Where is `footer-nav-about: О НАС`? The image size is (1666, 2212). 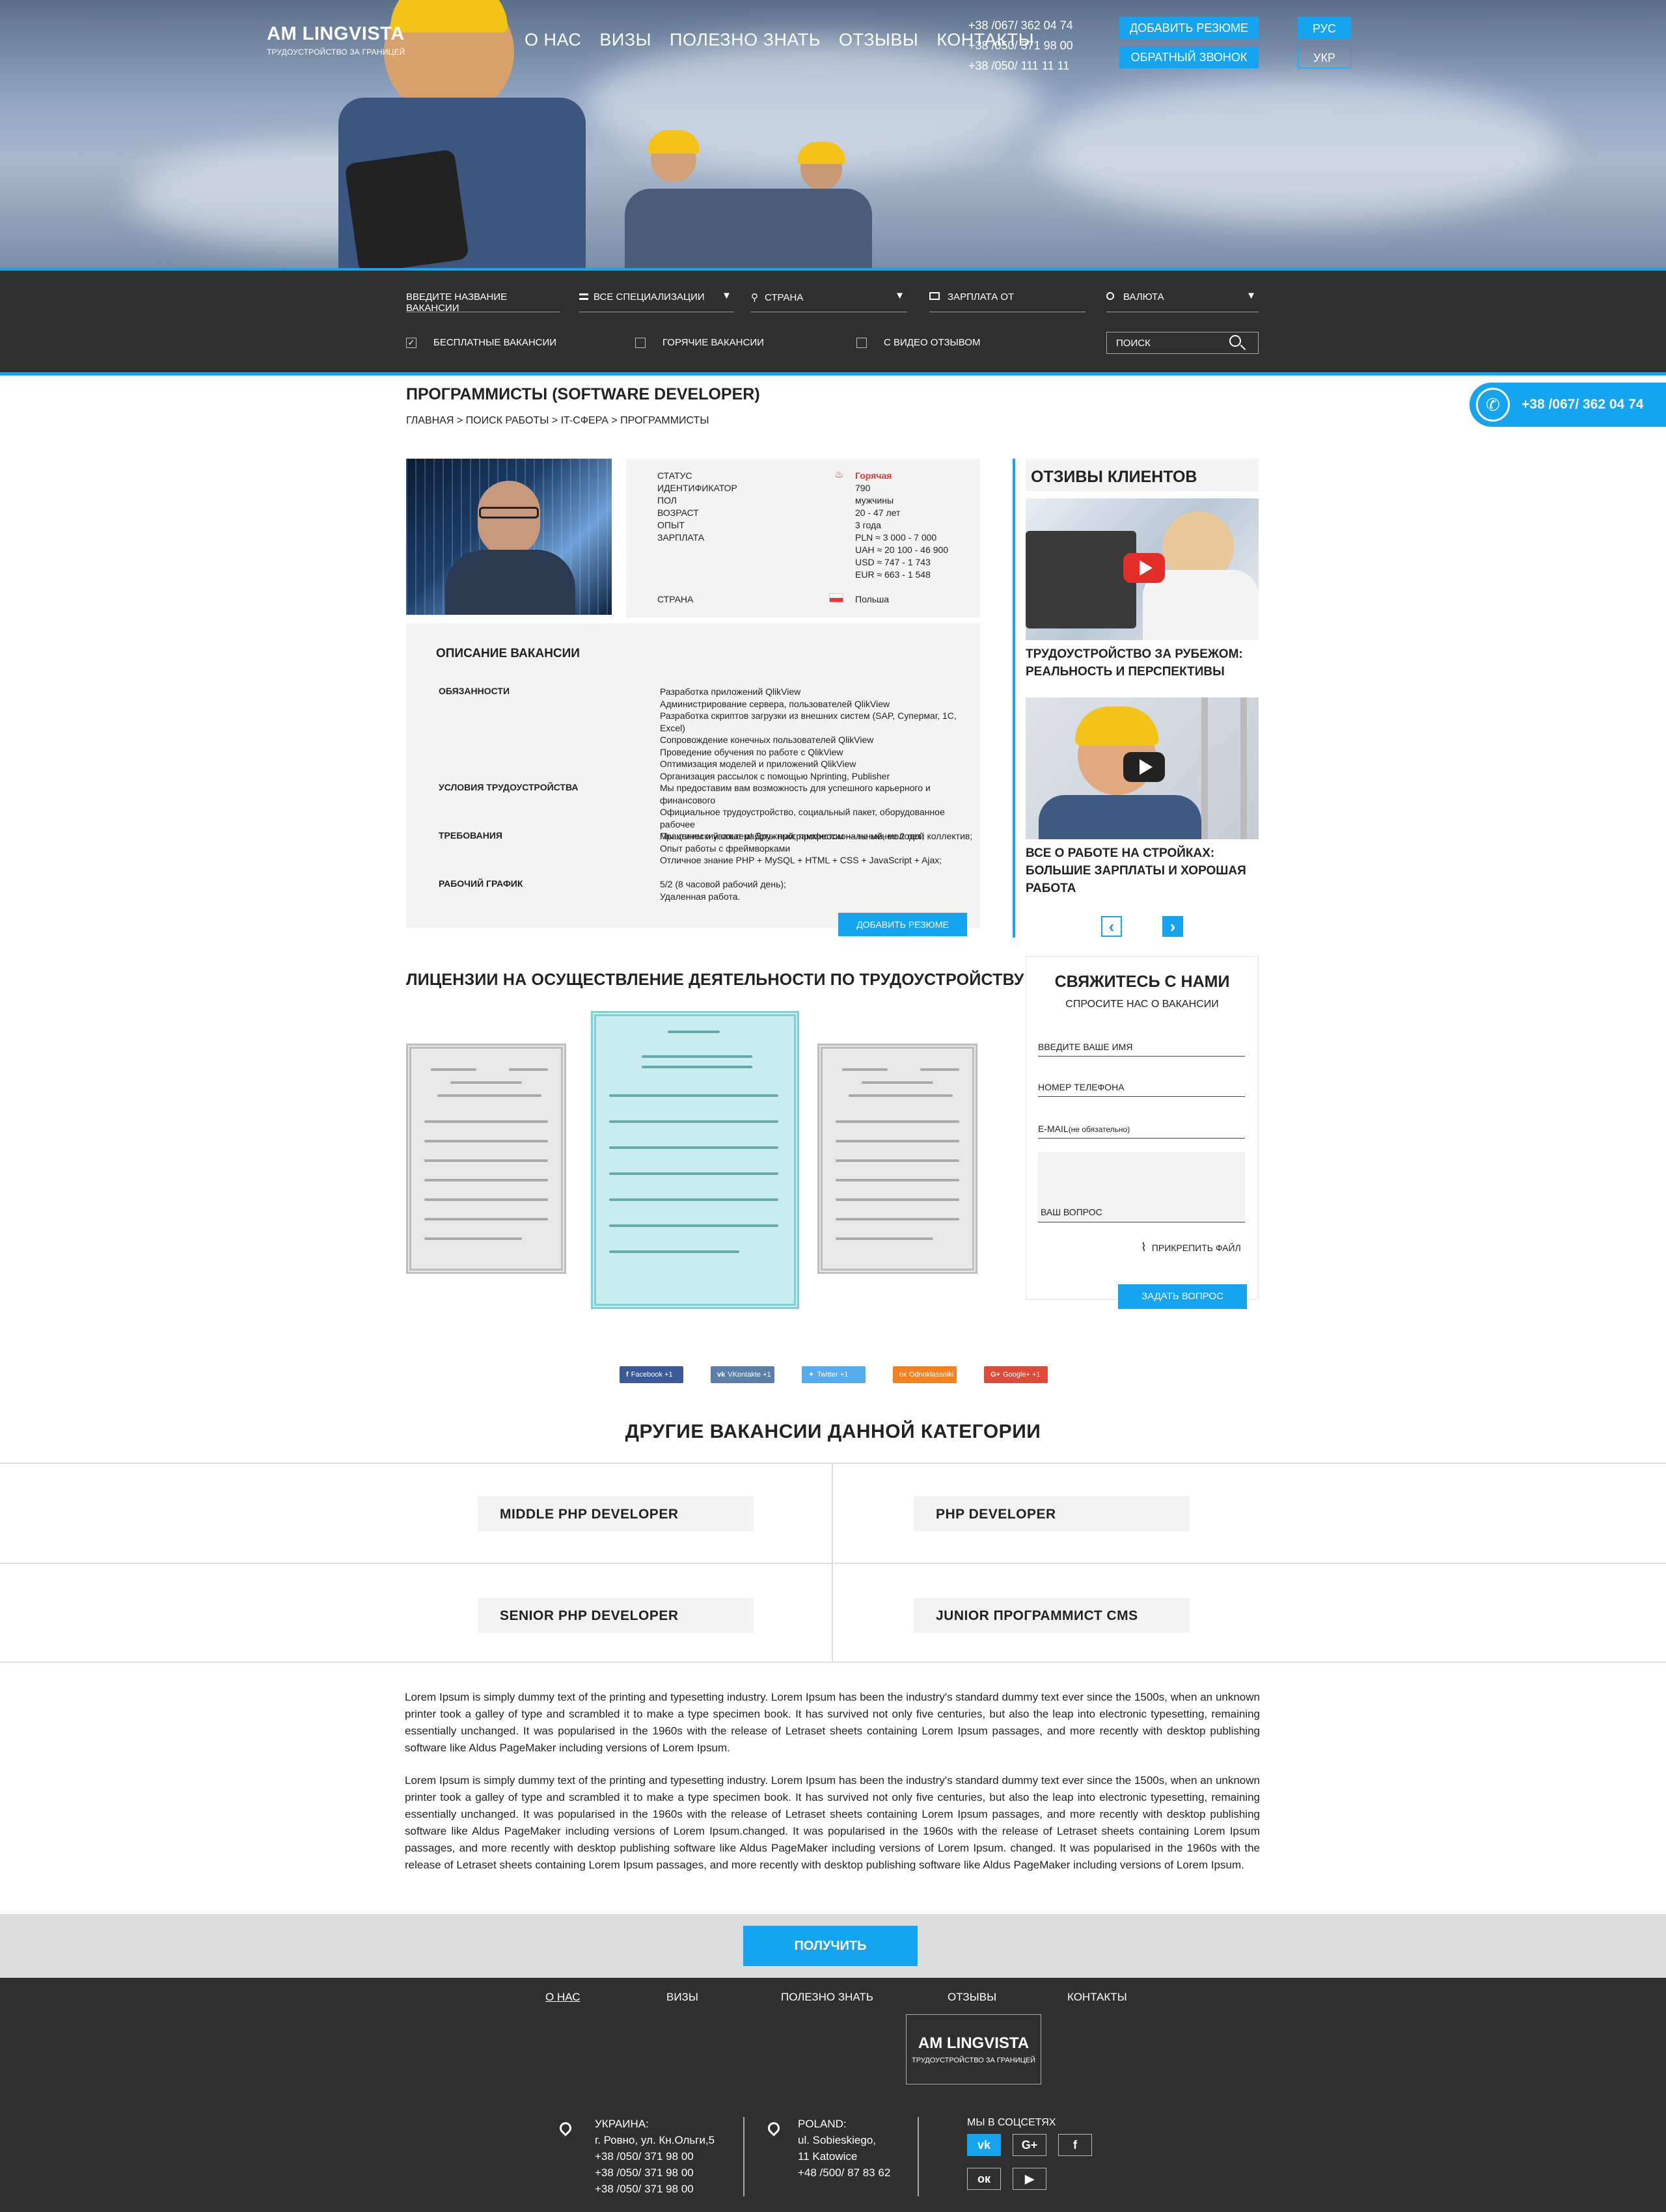
footer-nav-about: О НАС is located at coordinates (562, 1998).